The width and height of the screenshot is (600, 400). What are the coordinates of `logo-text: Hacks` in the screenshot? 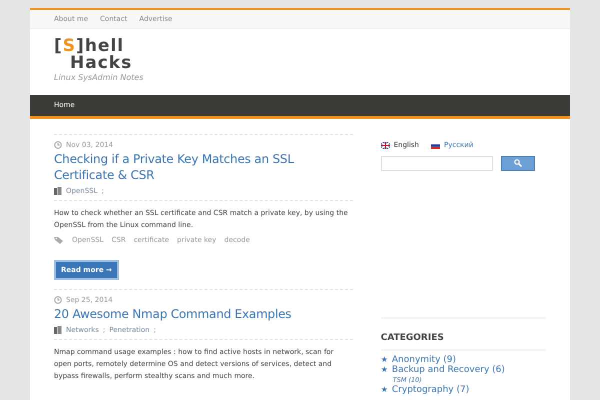 It's located at (101, 63).